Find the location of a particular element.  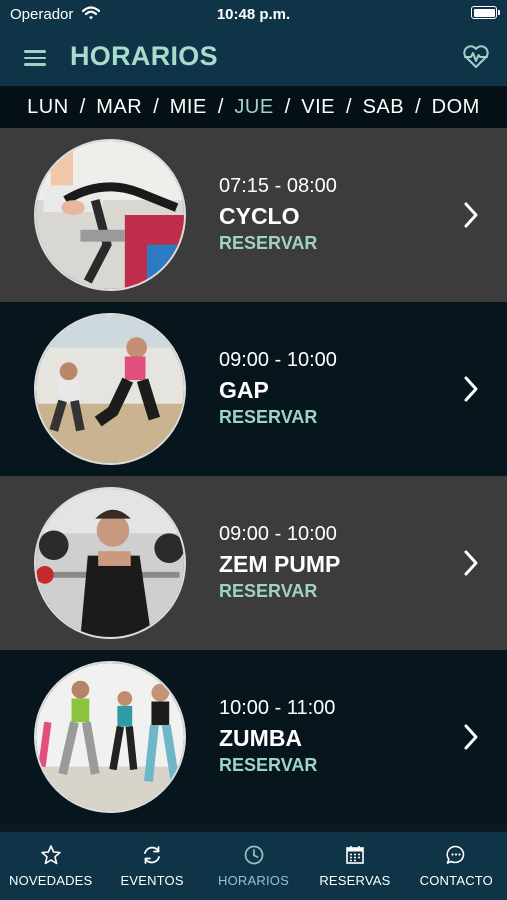

day-tab-mar: MAR is located at coordinates (119, 107).